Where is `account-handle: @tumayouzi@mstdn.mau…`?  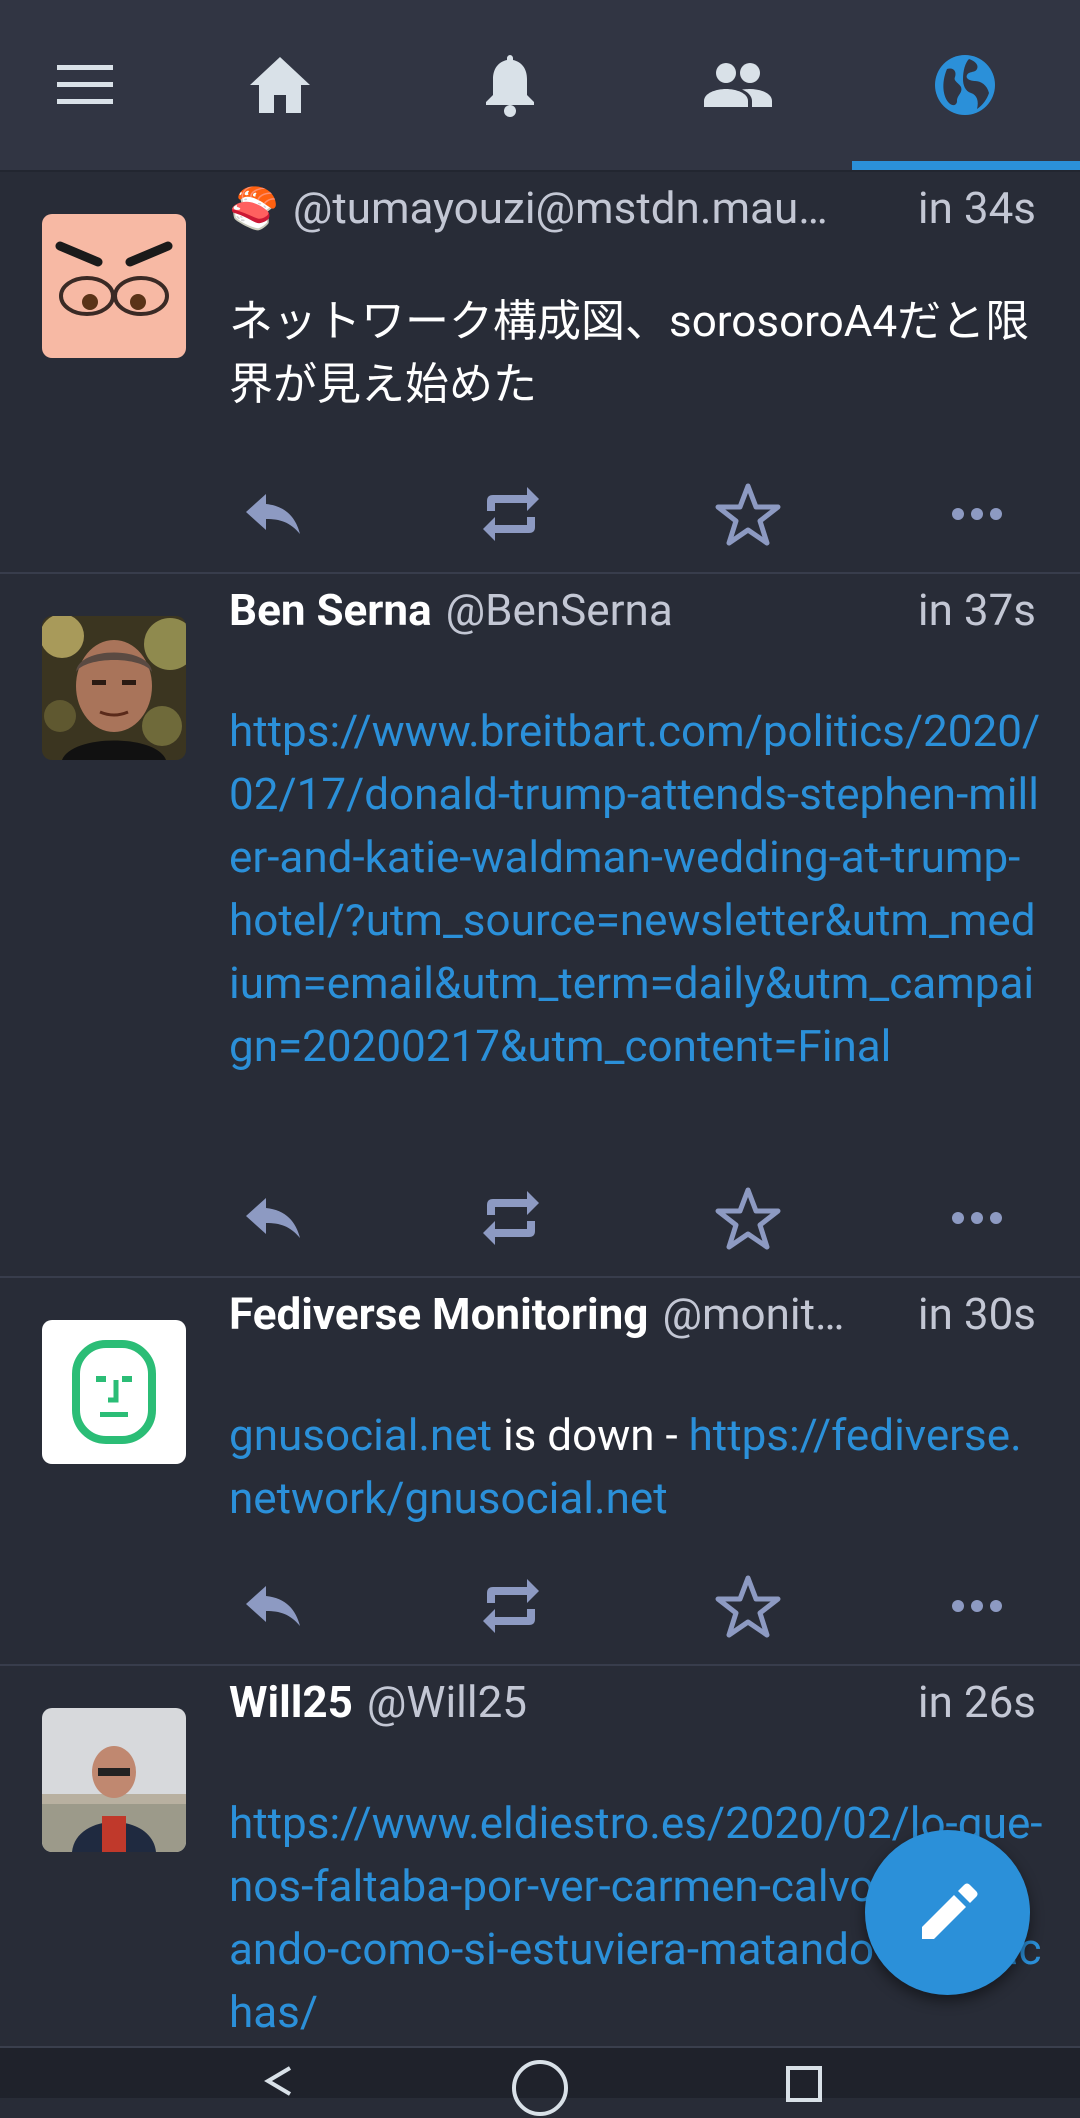
account-handle: @tumayouzi@mstdn.mau… is located at coordinates (593, 208).